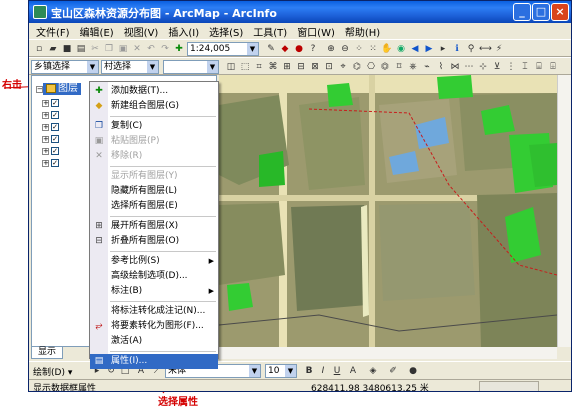 The width and height of the screenshot is (572, 409). Describe the element at coordinates (154, 206) in the screenshot. I see `context-menu-item: 选择所有图层(E)` at that location.